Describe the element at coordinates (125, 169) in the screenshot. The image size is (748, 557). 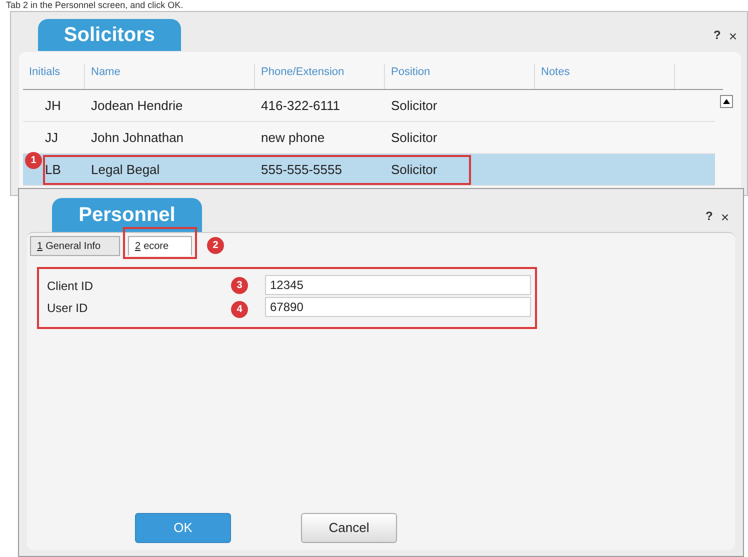
I see `table-cell-text: Legal Begal` at that location.